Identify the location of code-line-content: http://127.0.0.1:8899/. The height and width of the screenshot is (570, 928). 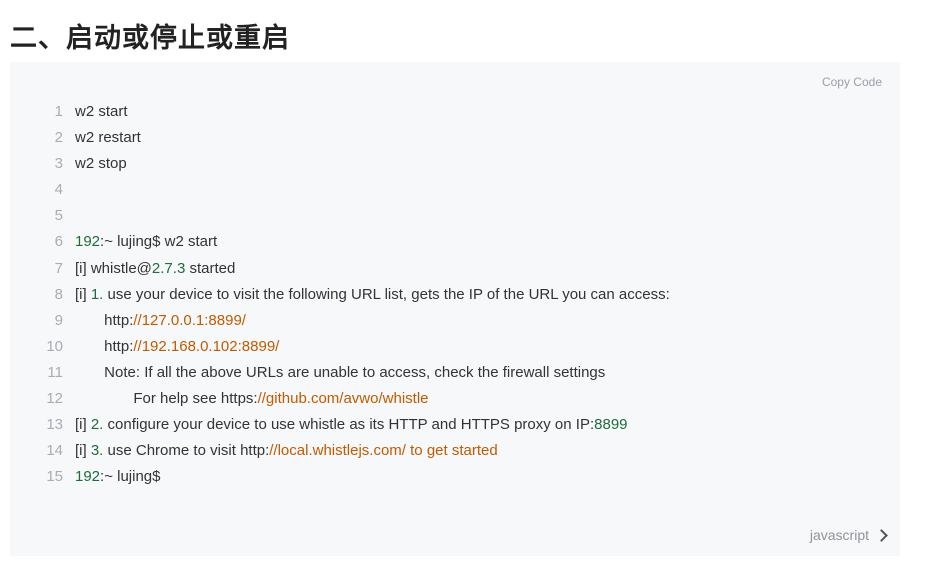
(487, 321).